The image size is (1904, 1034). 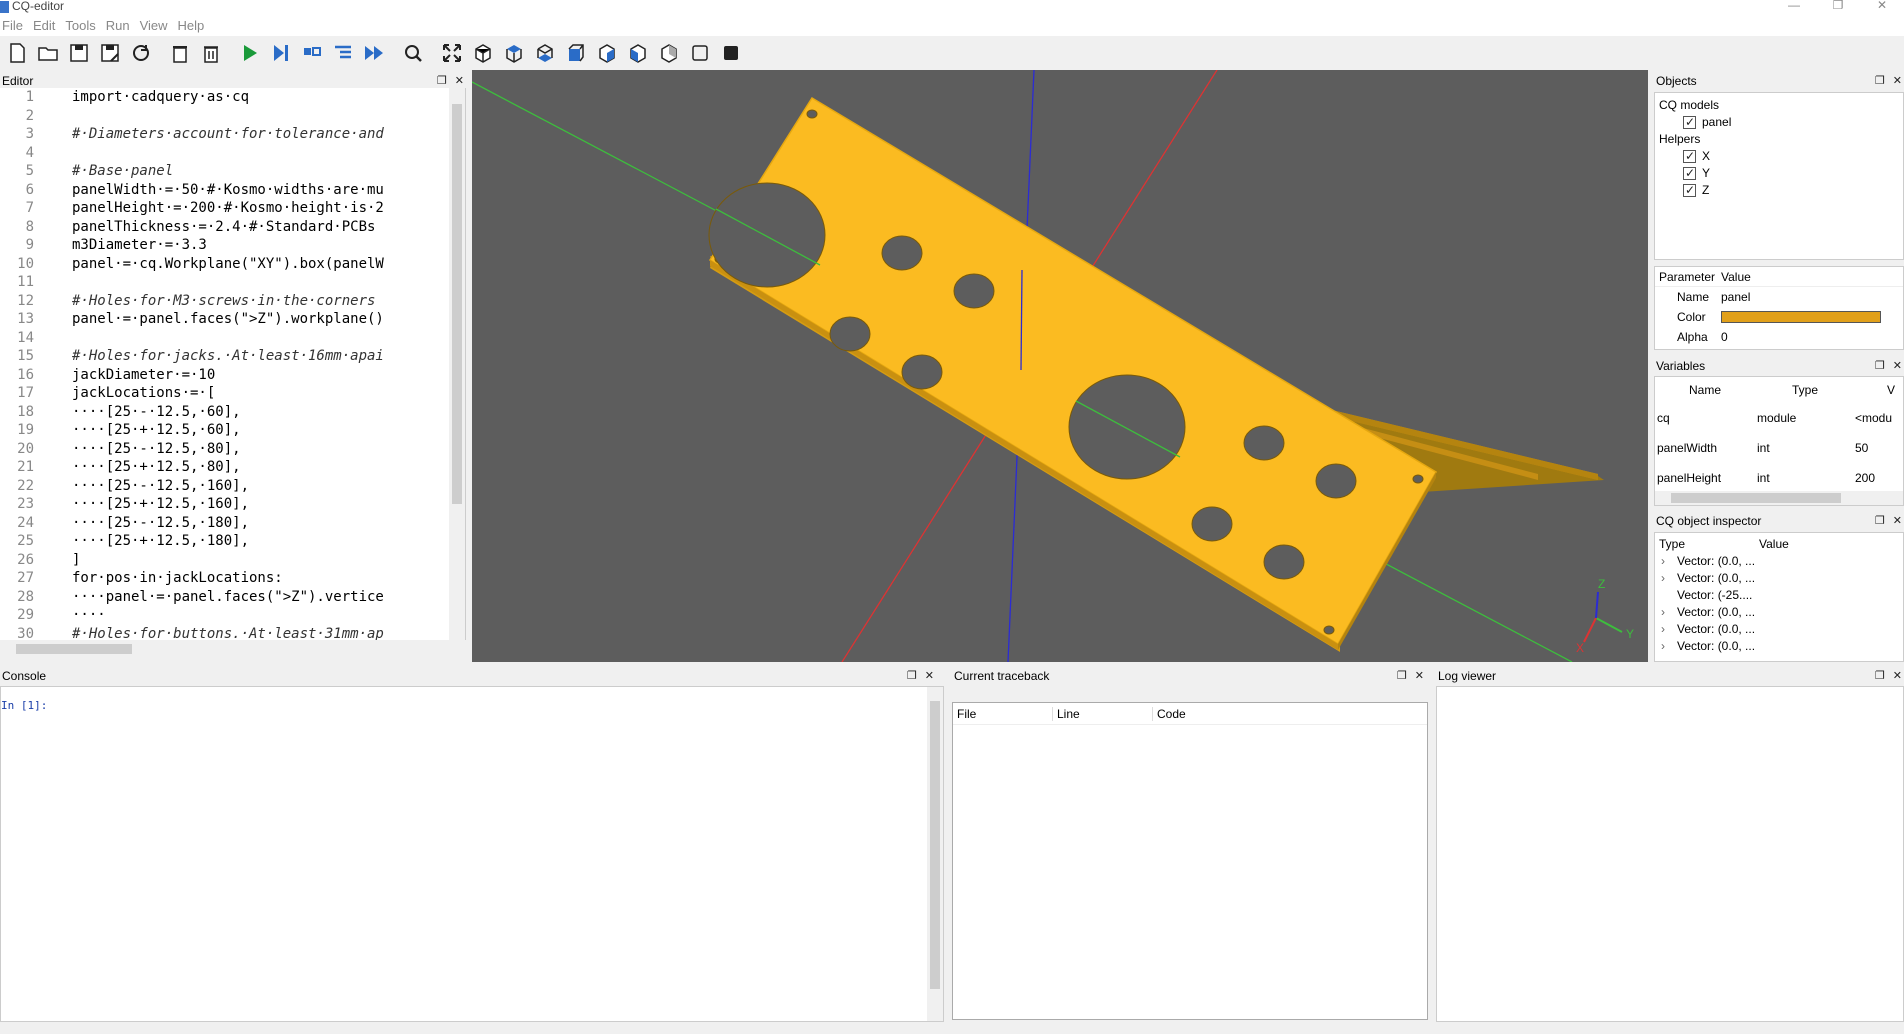 I want to click on tree-item-x: X, so click(x=1779, y=156).